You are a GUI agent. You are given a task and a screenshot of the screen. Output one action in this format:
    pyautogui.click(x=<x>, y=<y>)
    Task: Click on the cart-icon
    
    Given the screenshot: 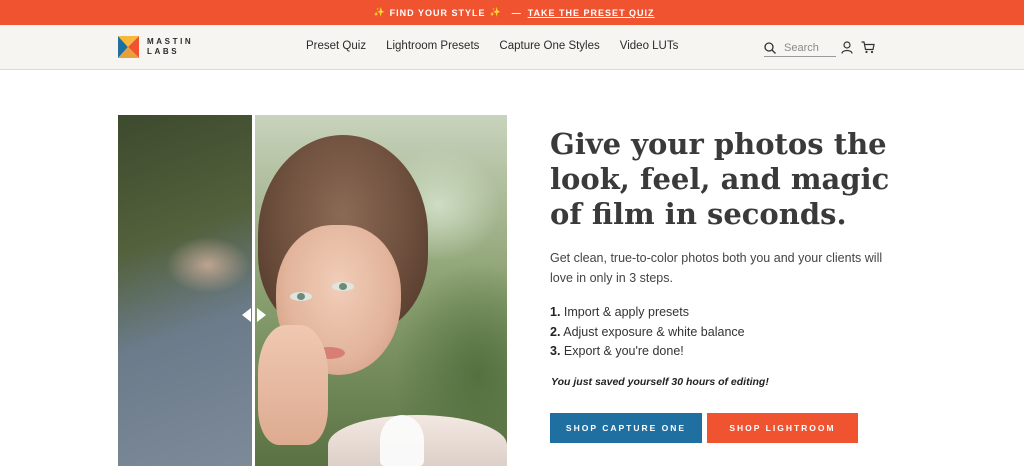 What is the action you would take?
    pyautogui.click(x=868, y=47)
    